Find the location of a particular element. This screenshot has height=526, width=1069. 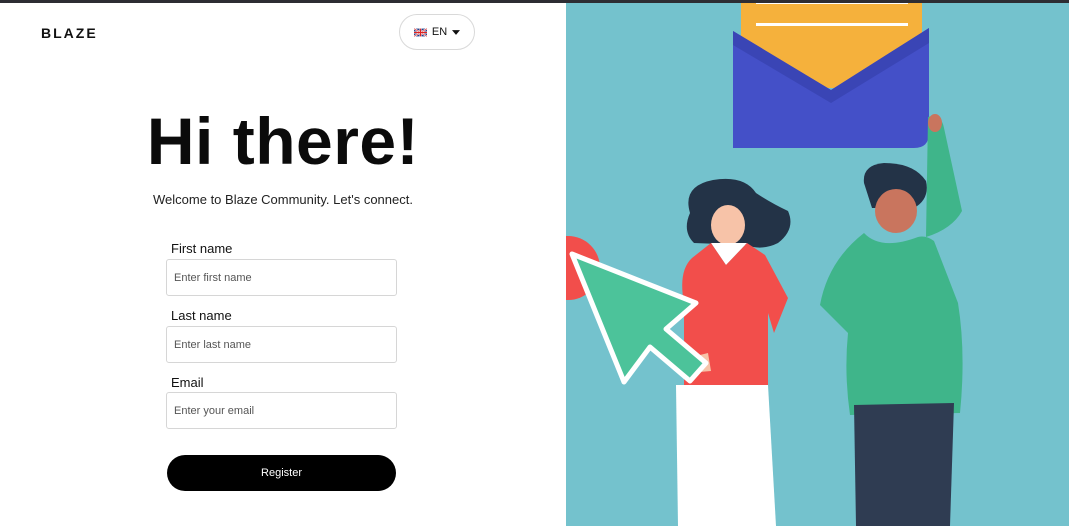

brand-logo: BLAZE is located at coordinates (69, 33).